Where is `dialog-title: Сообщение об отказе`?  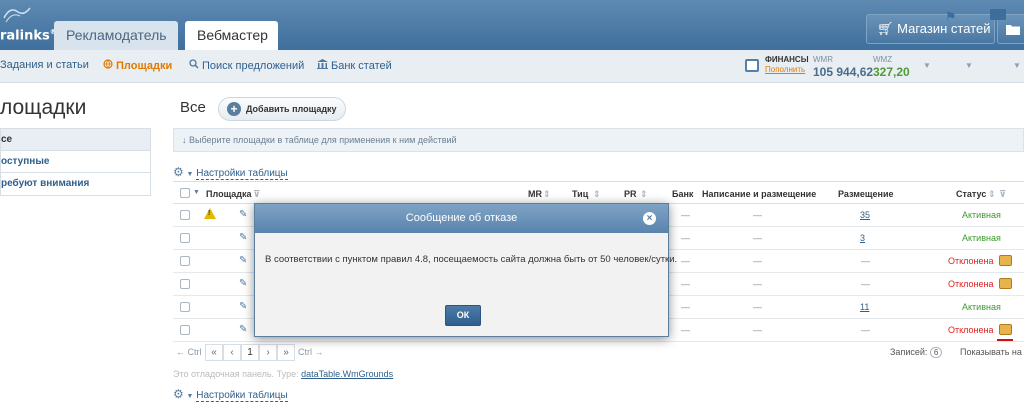 dialog-title: Сообщение об отказе is located at coordinates (461, 218).